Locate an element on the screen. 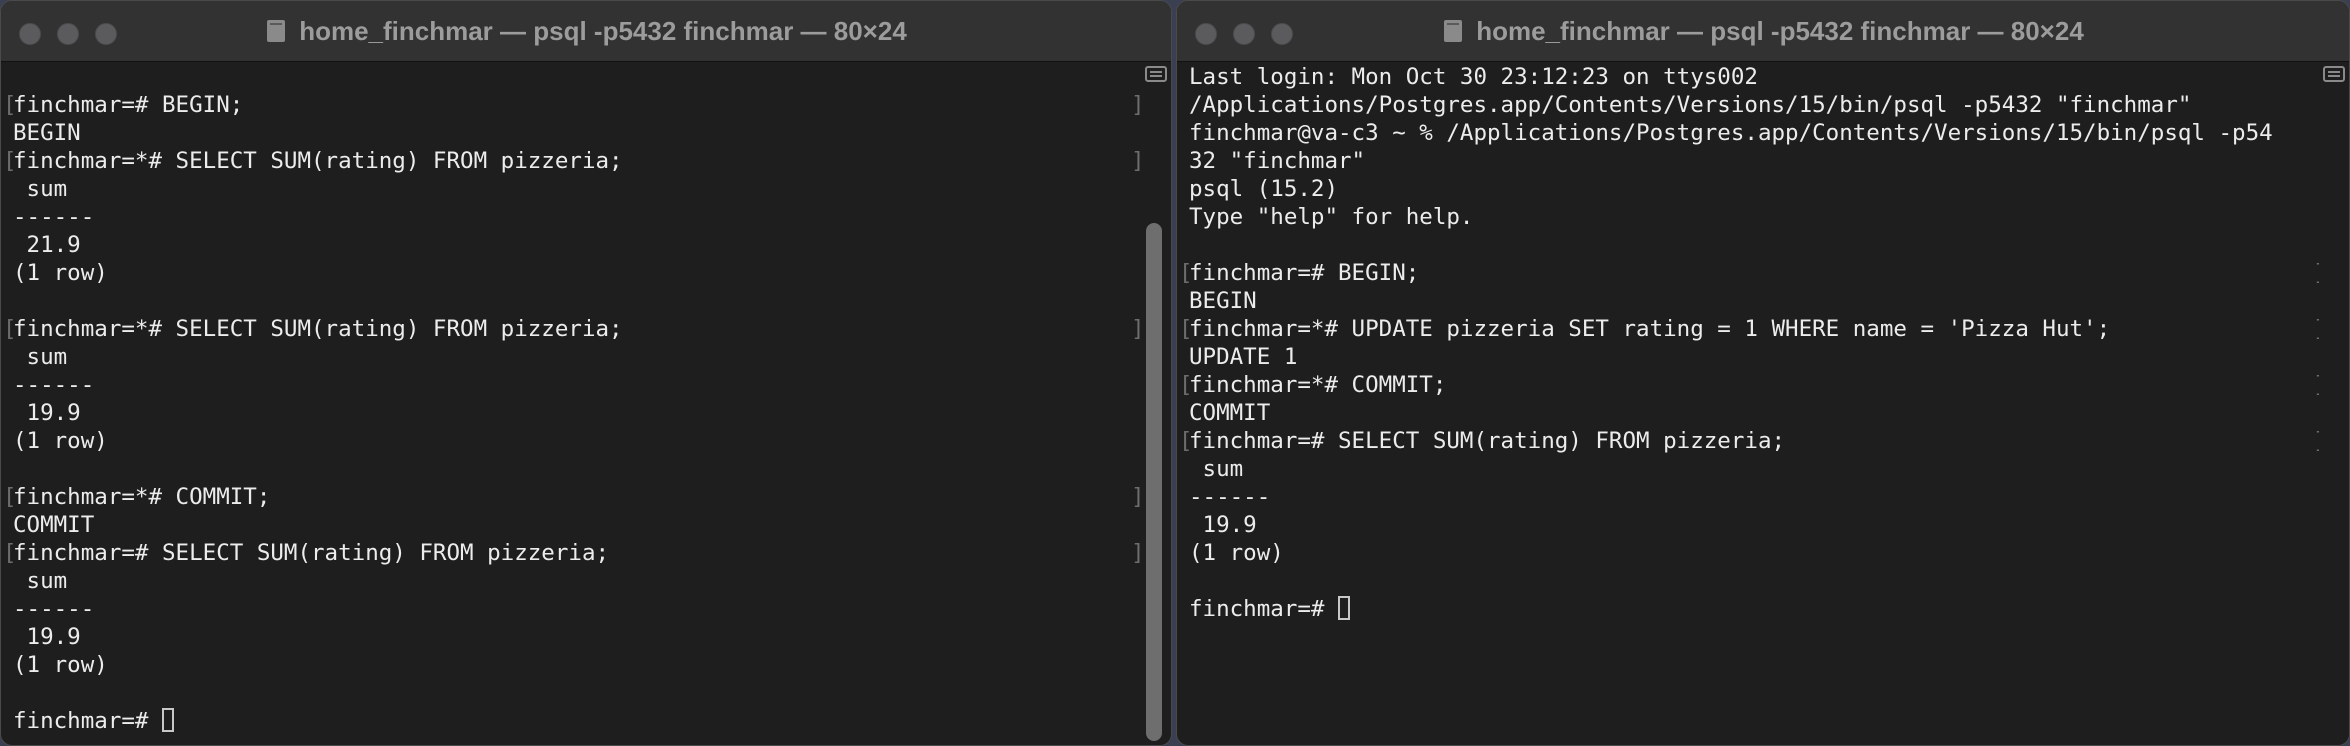  terminal-line-text: UPDATE 1 is located at coordinates (1243, 357).